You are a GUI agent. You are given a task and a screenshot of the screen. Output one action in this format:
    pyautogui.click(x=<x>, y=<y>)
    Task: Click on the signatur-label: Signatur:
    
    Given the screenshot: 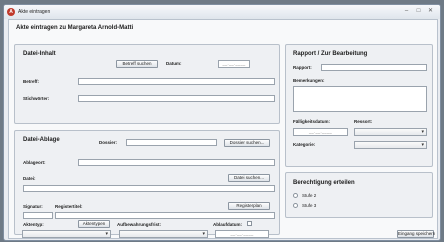 What is the action you would take?
    pyautogui.click(x=33, y=206)
    